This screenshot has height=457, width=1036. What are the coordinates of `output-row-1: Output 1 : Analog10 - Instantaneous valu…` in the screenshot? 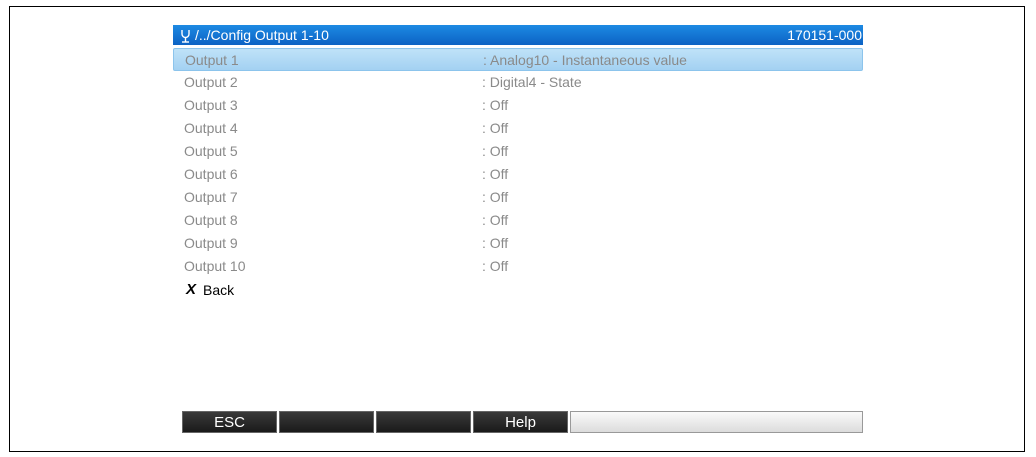 It's located at (518, 59).